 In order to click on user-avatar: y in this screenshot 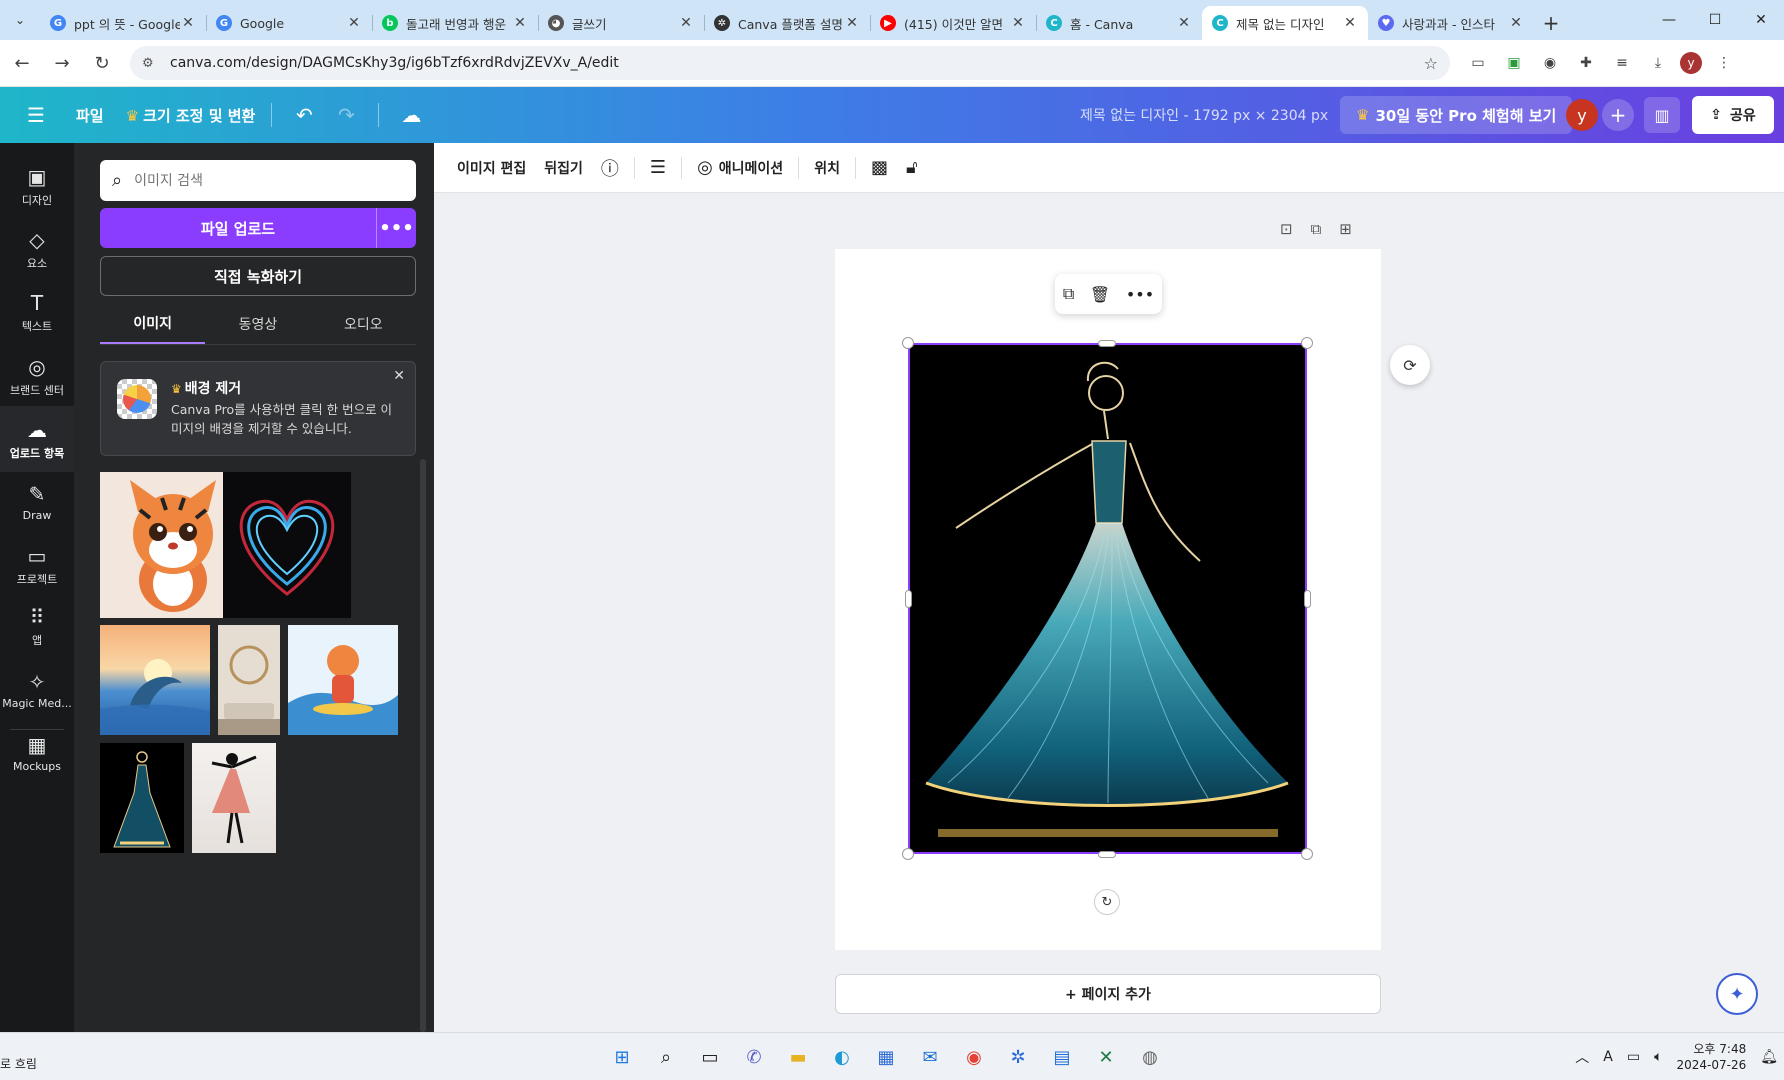, I will do `click(1582, 115)`.